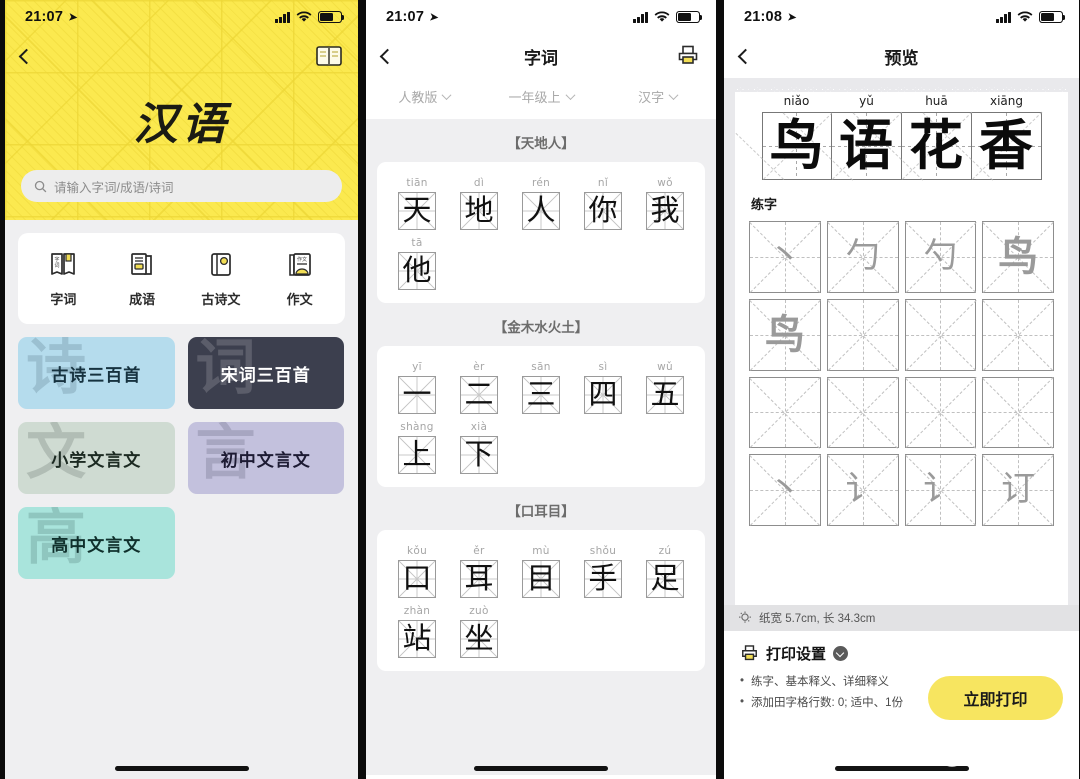 Image resolution: width=1080 pixels, height=779 pixels. I want to click on shortcut-zuowen: 作文 作文, so click(299, 279).